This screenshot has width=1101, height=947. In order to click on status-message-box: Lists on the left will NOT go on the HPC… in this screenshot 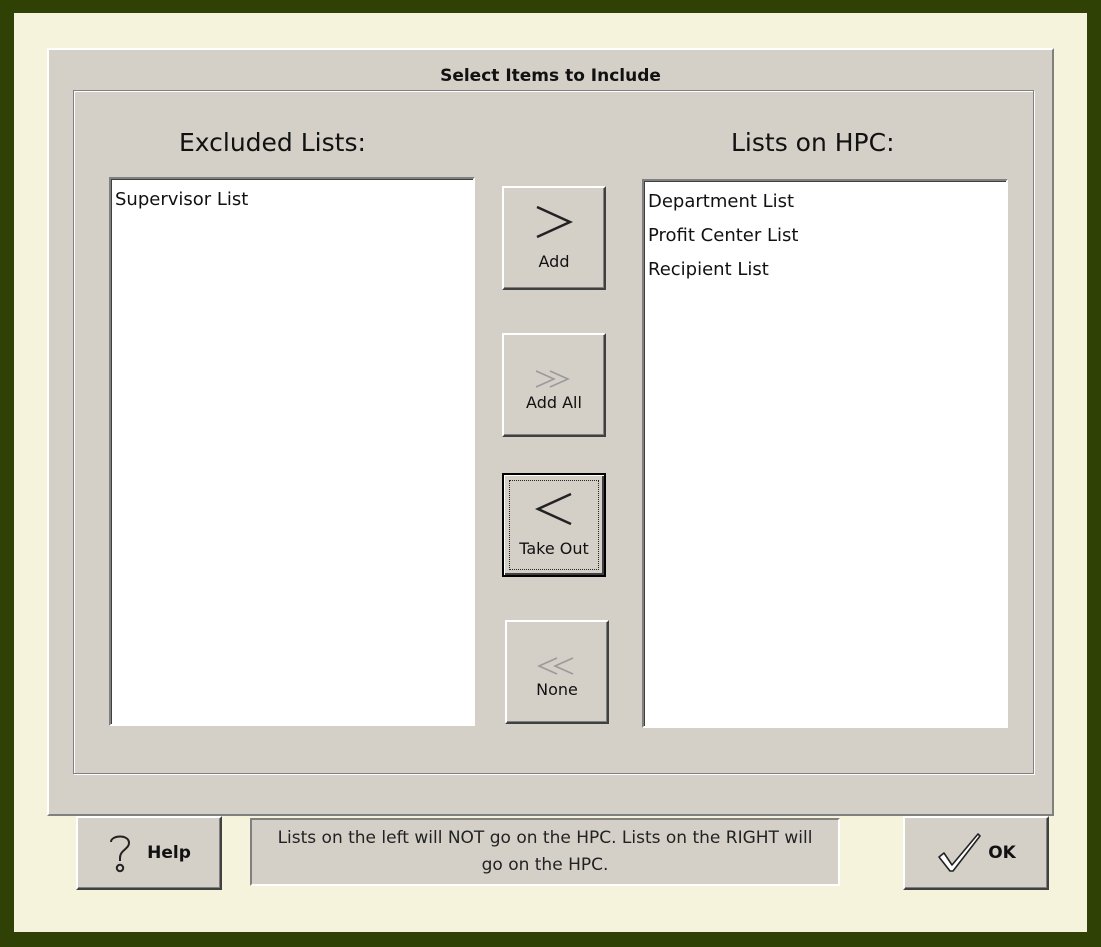, I will do `click(545, 852)`.